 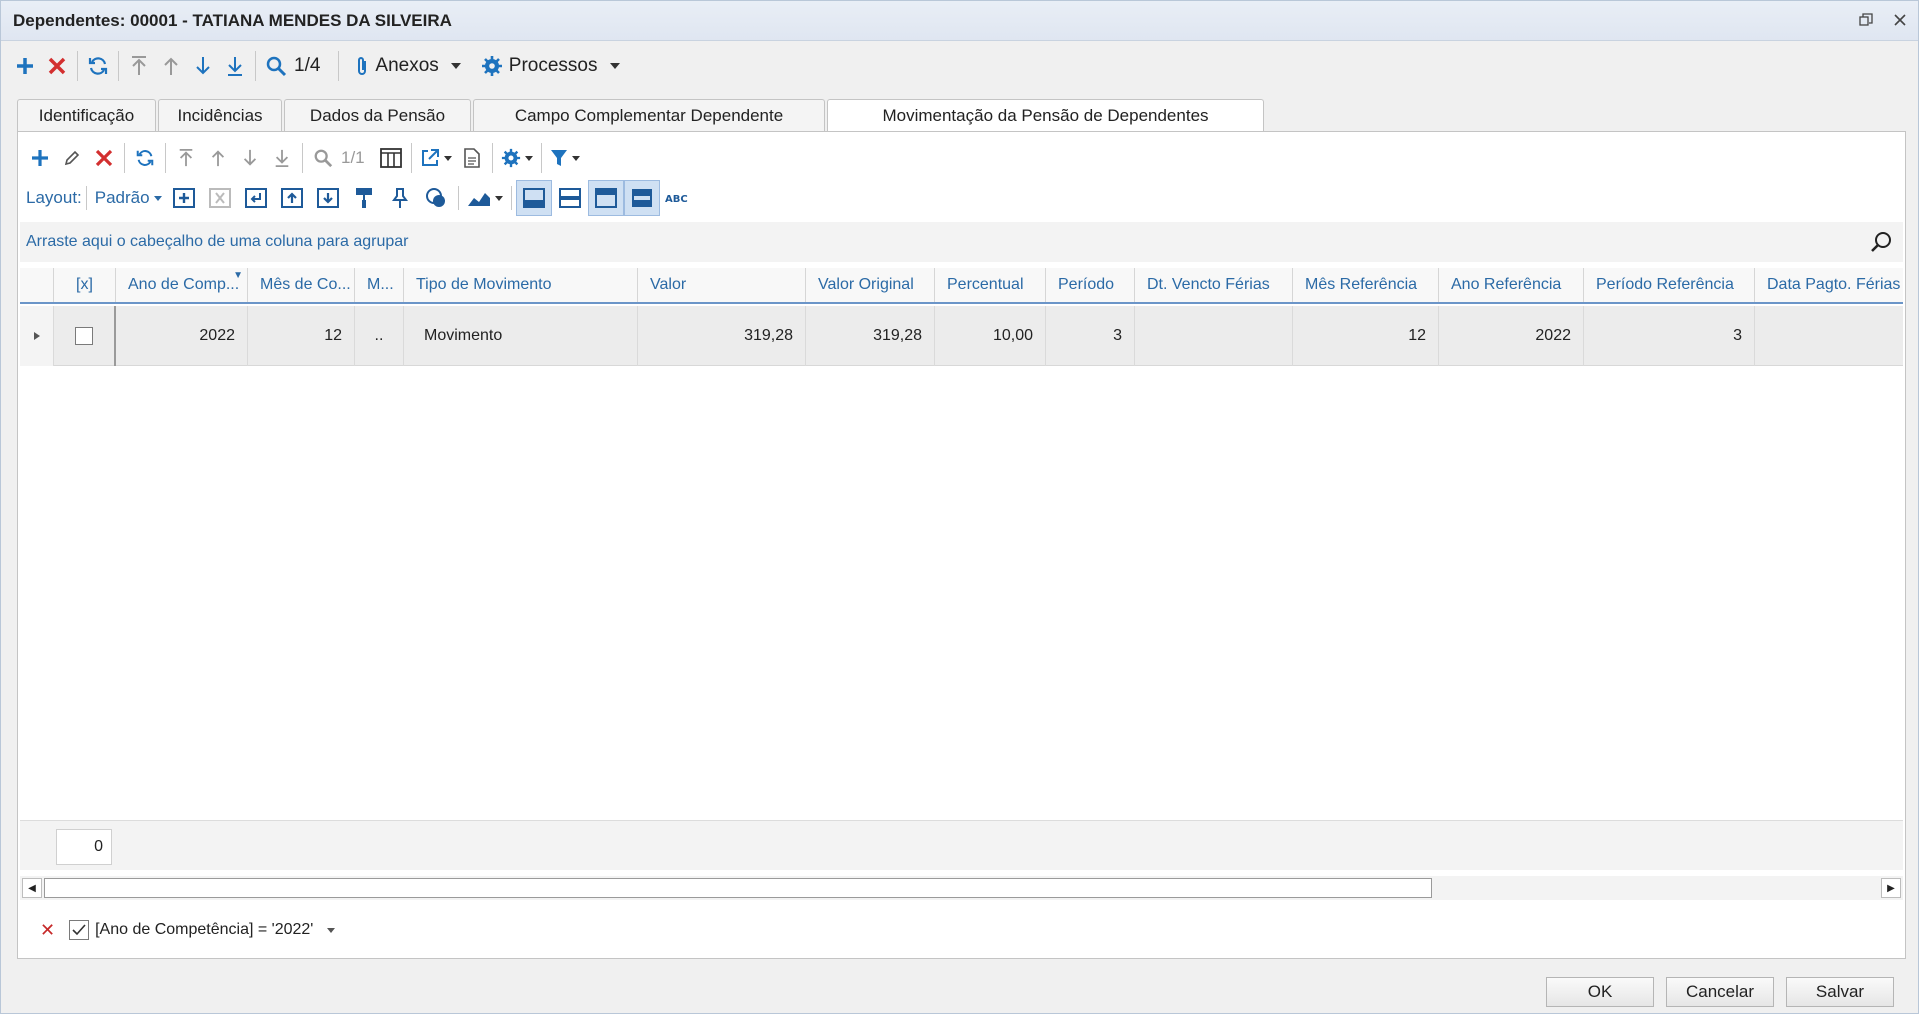 I want to click on chart-button, so click(x=485, y=198).